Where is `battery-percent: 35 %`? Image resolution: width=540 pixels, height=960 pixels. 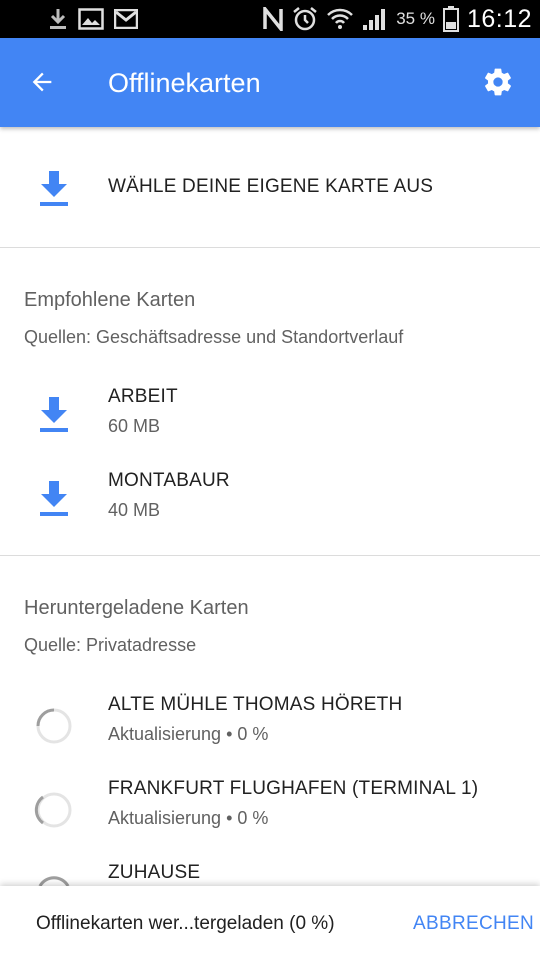
battery-percent: 35 % is located at coordinates (415, 18).